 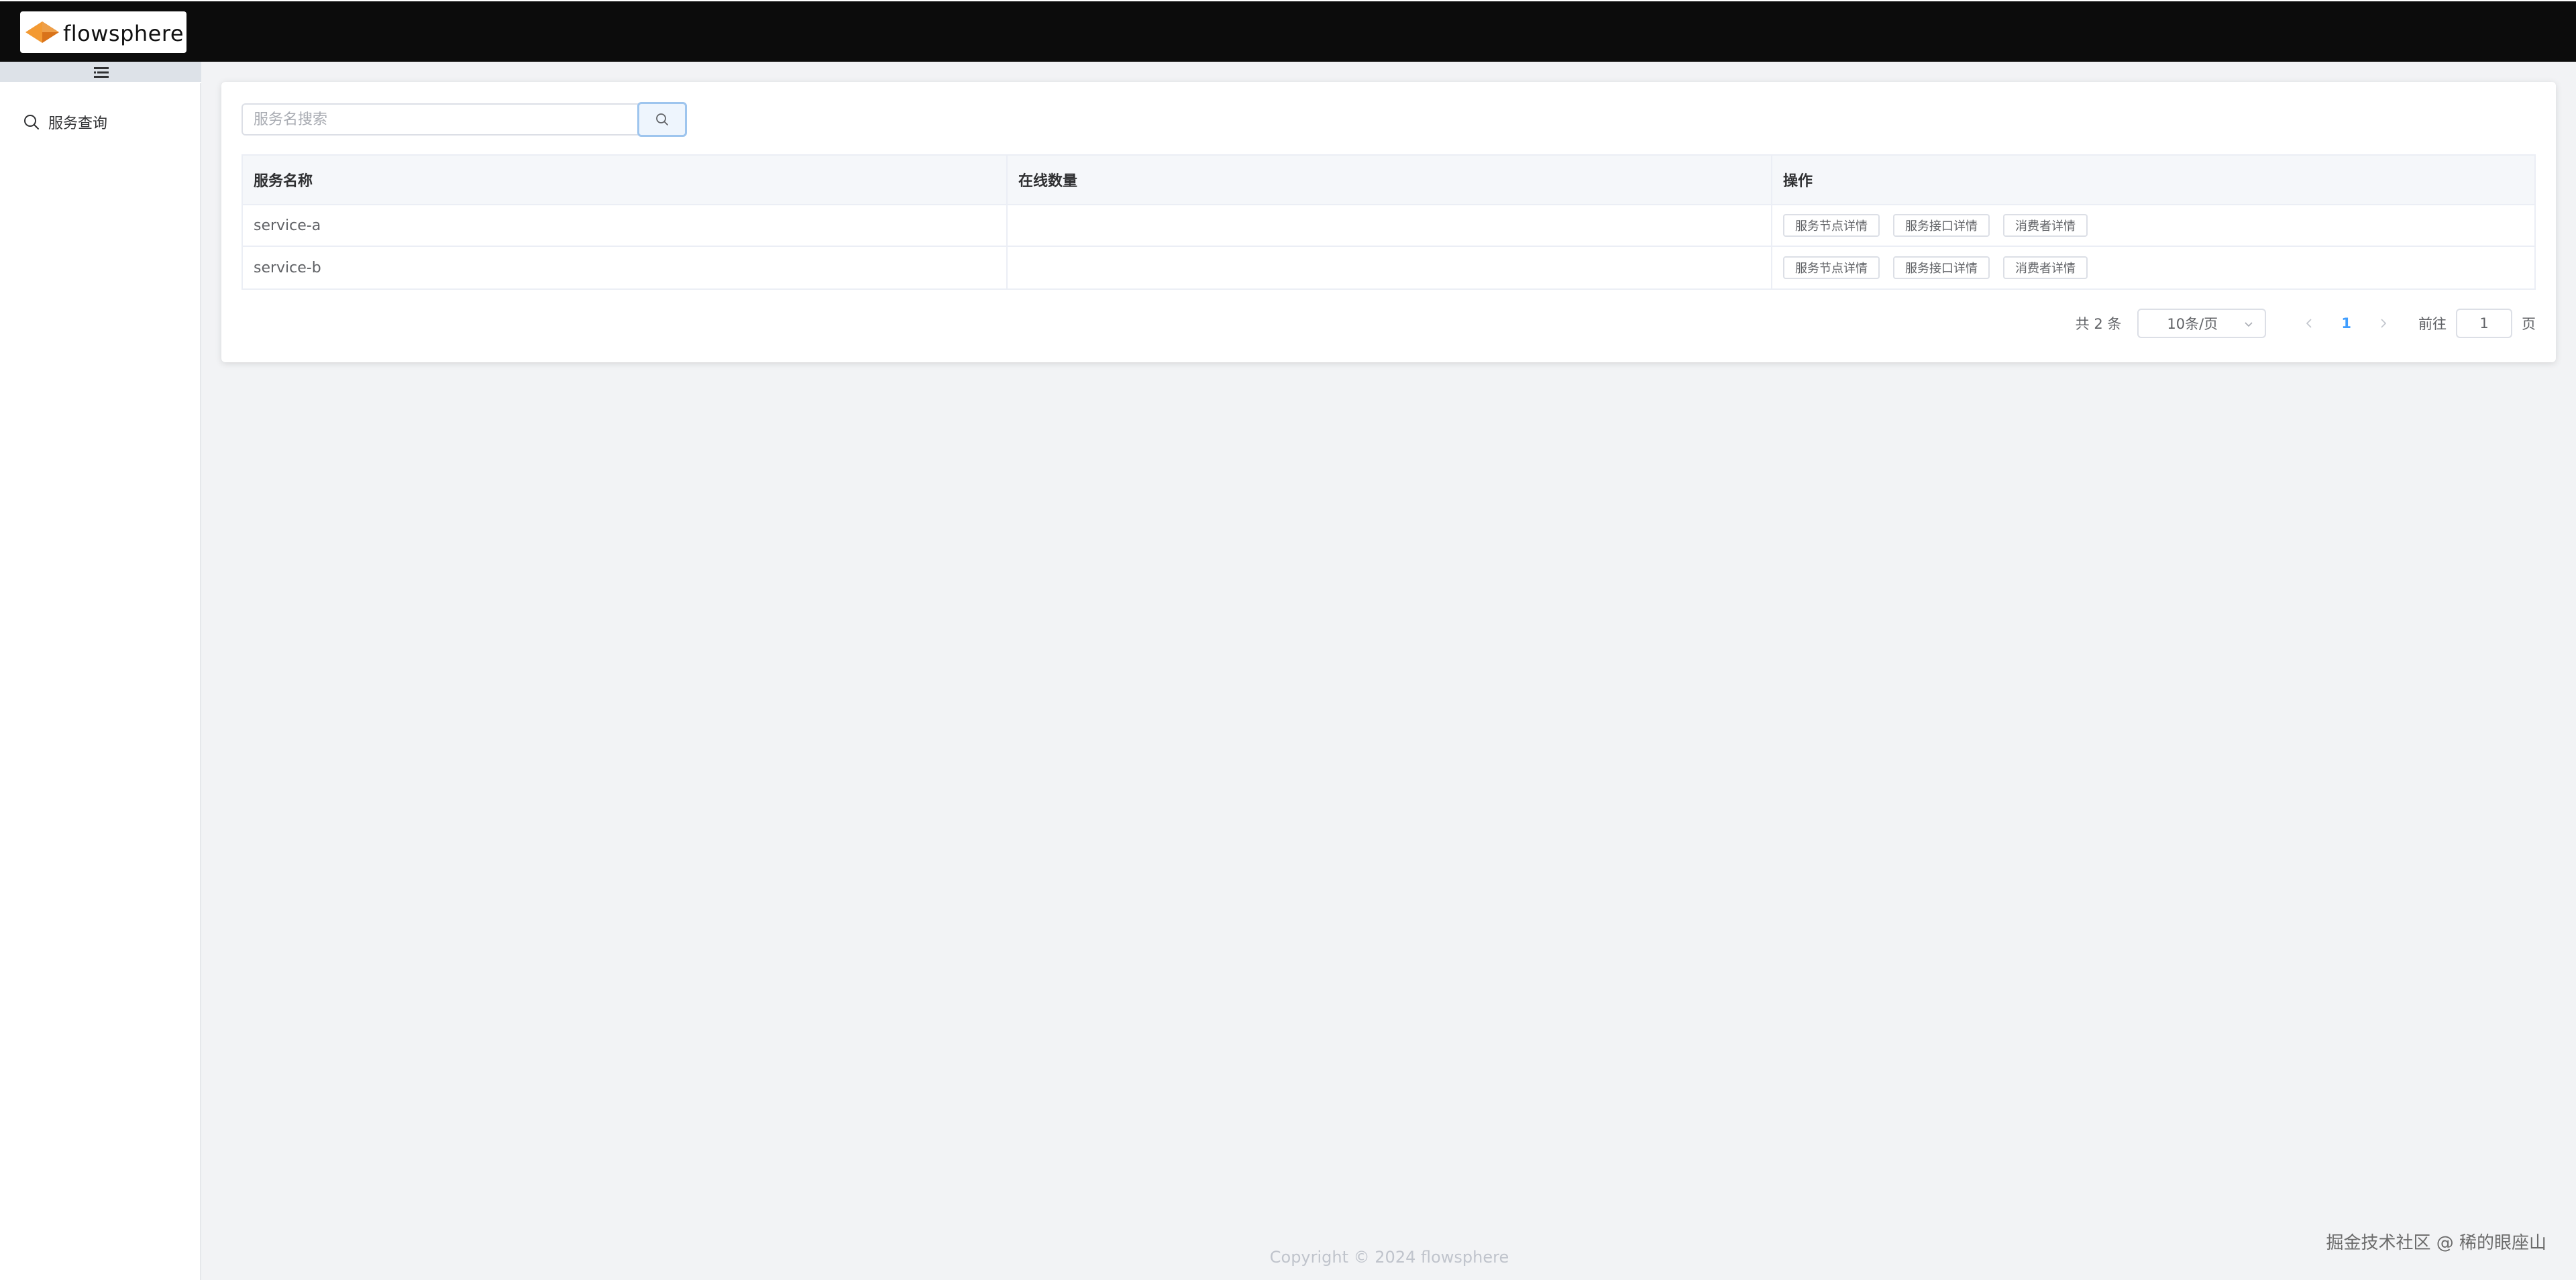 What do you see at coordinates (2098, 324) in the screenshot?
I see `pagination-total: 共 2 条` at bounding box center [2098, 324].